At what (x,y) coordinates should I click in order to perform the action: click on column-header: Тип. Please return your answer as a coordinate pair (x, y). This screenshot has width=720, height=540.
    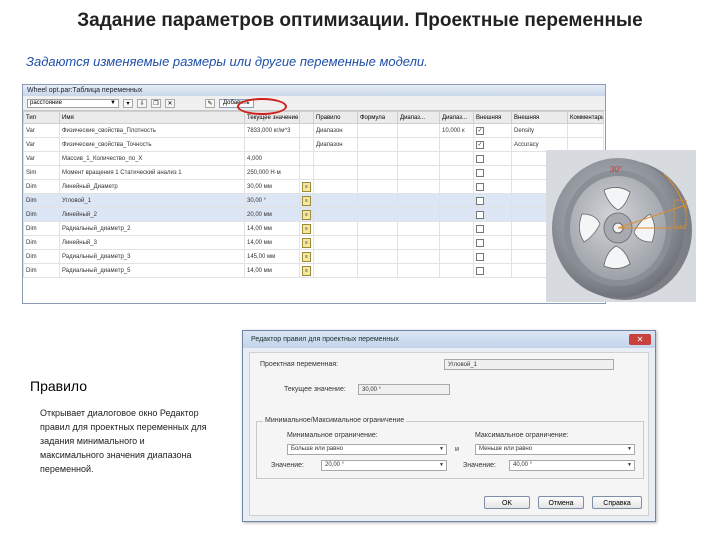
    Looking at the image, I should click on (41, 117).